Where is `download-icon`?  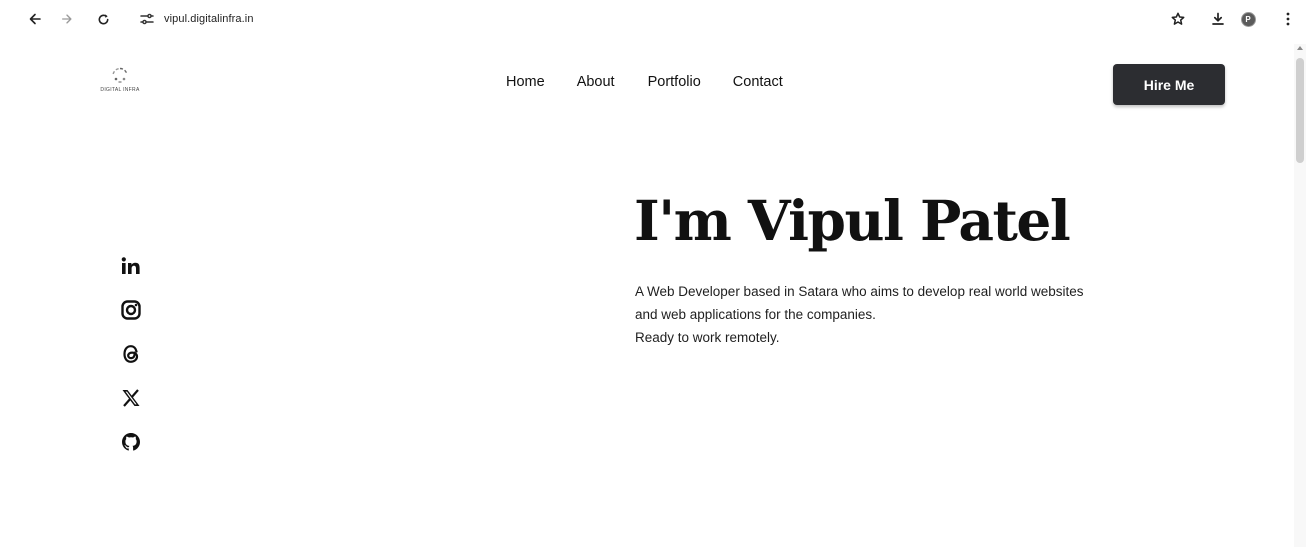
download-icon is located at coordinates (1218, 19).